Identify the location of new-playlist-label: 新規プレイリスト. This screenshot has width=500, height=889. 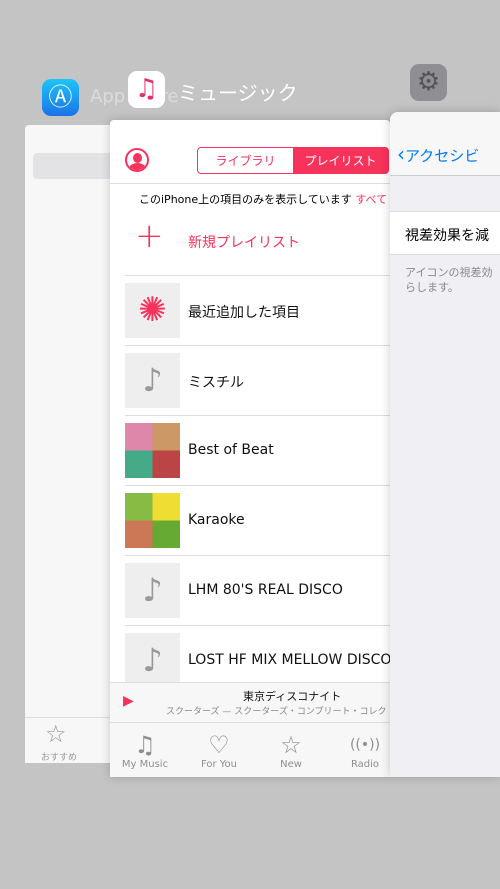
(244, 243).